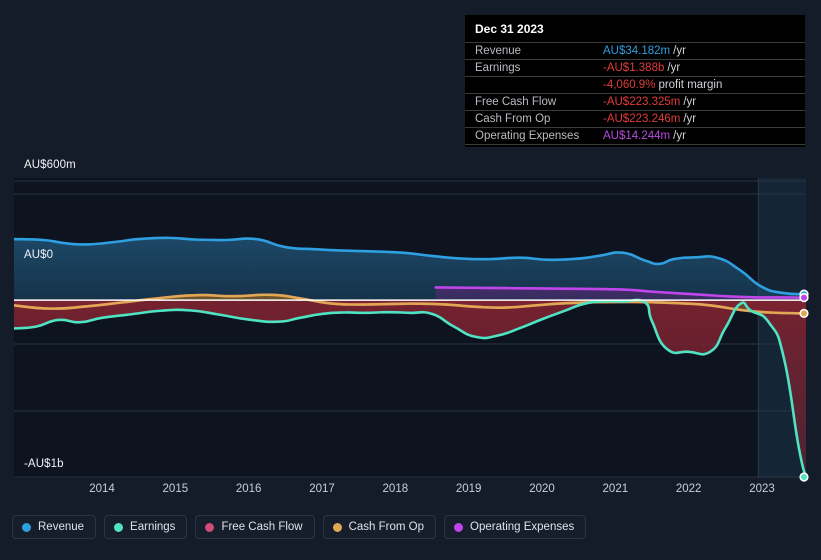 The image size is (821, 560). I want to click on tooltip-row: Earnings -AU$1.388b/yr, so click(635, 67).